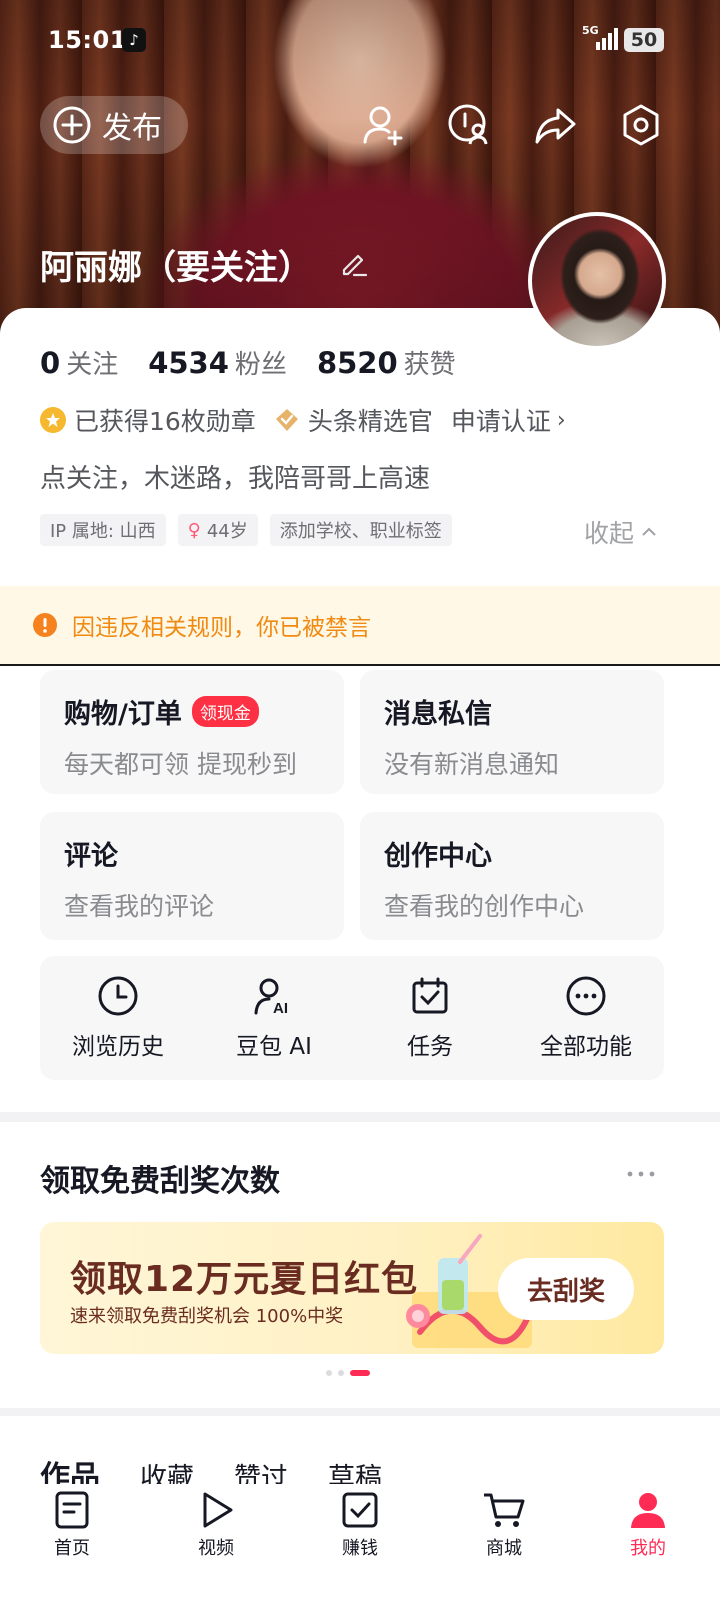 This screenshot has width=720, height=1604. Describe the element at coordinates (50, 363) in the screenshot. I see `stat-following-value: 0` at that location.